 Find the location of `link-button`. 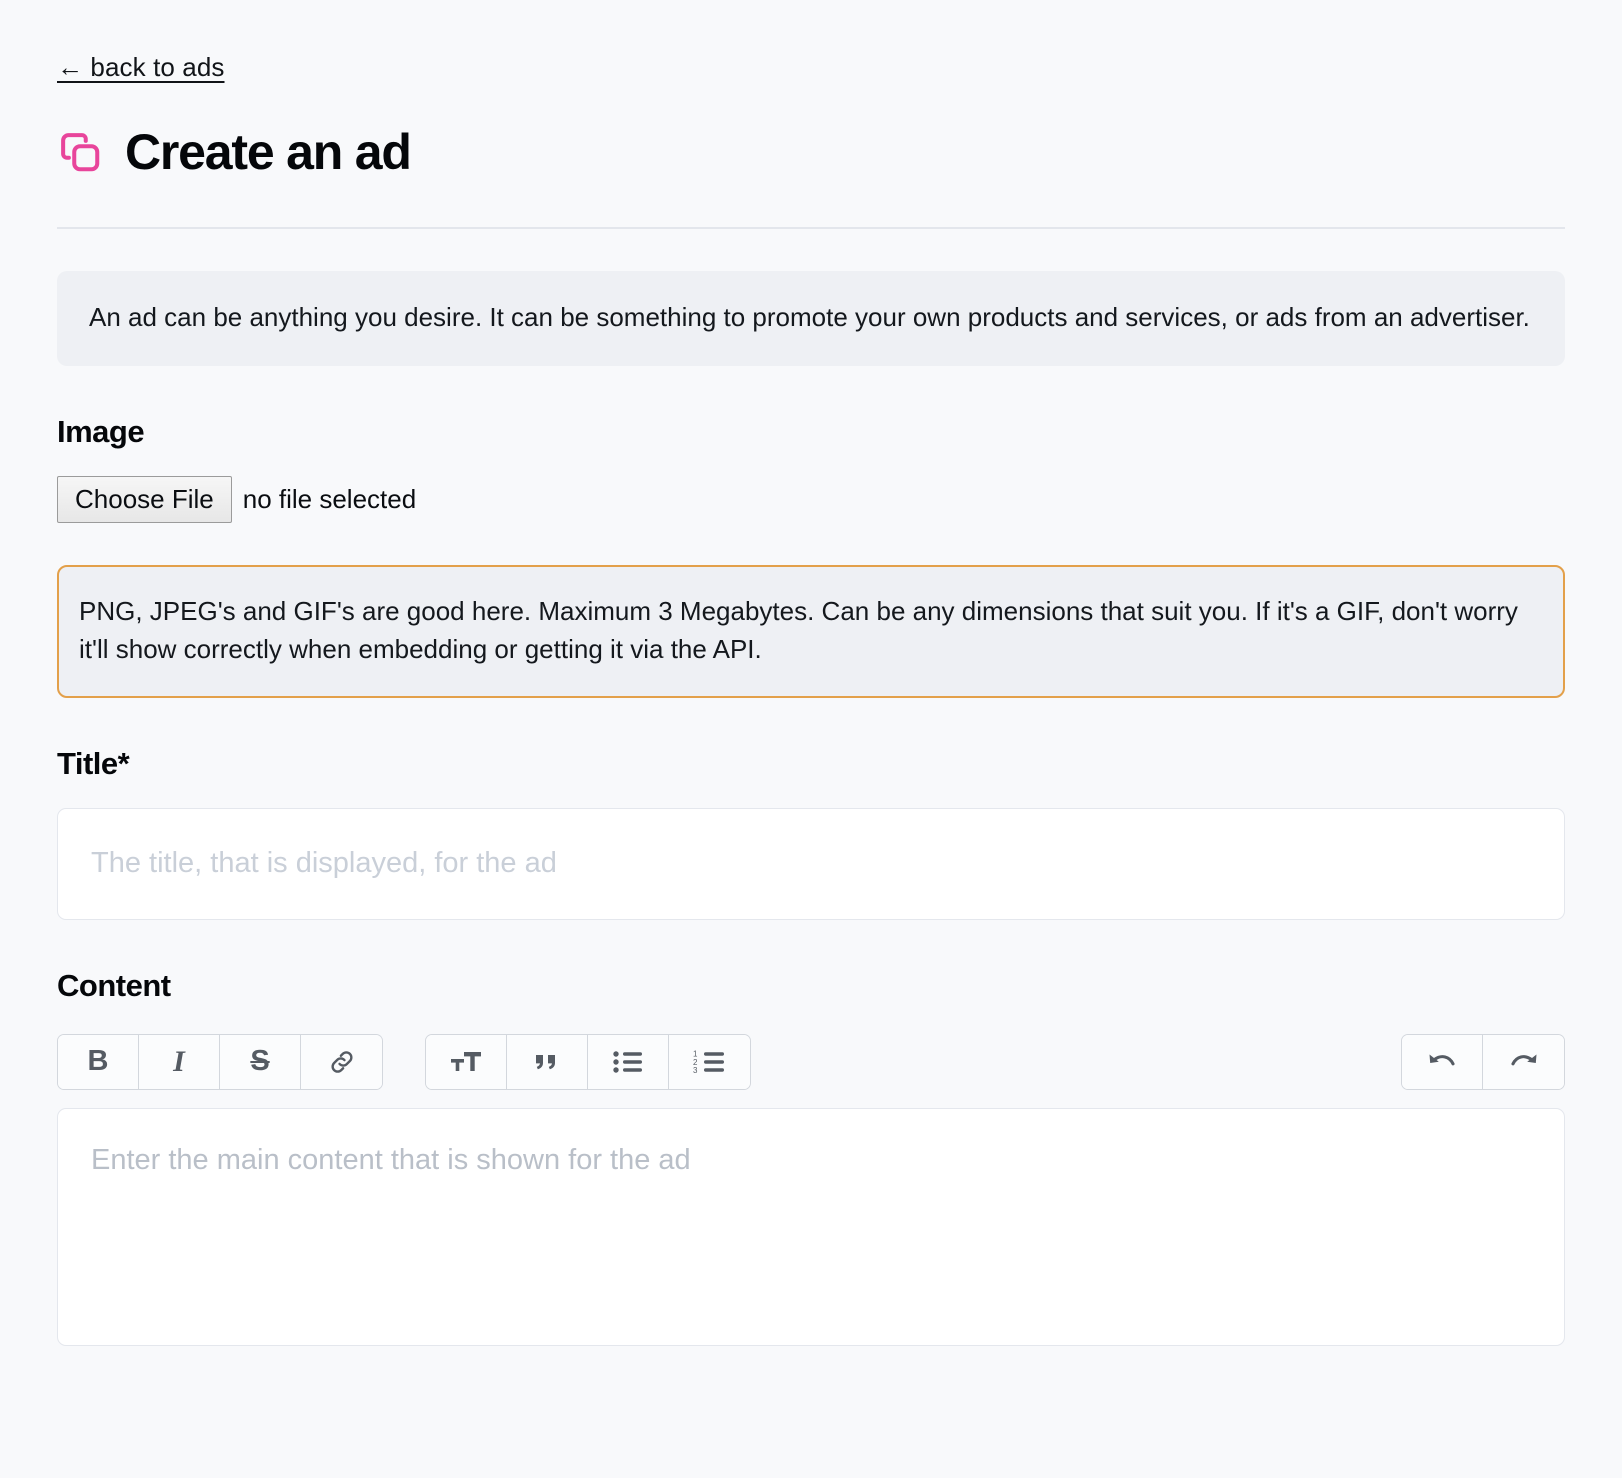

link-button is located at coordinates (341, 1061).